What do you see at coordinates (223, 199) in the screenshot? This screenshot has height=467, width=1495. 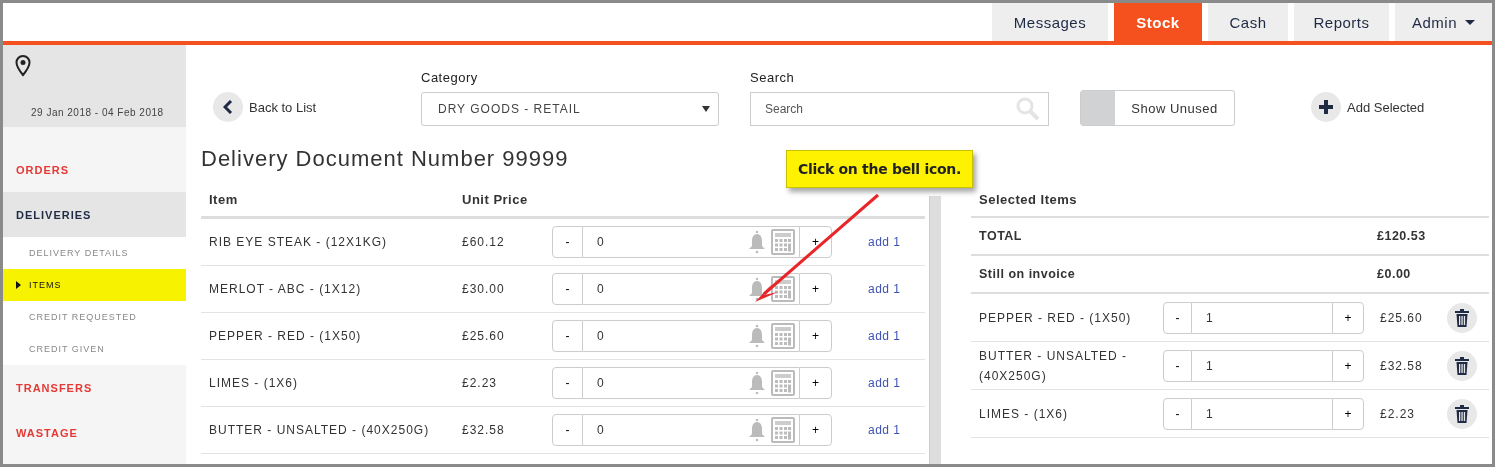 I see `column-header: Item` at bounding box center [223, 199].